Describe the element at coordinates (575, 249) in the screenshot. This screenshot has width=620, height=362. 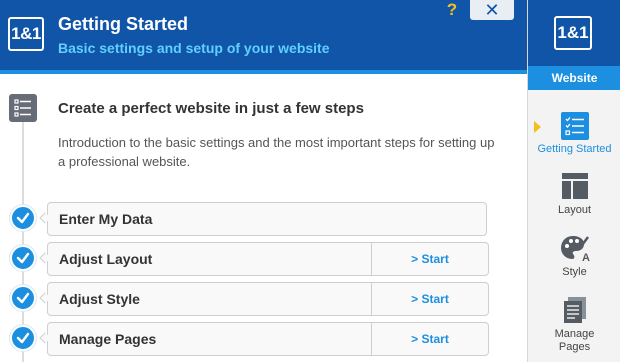
I see `palette-icon: A` at that location.